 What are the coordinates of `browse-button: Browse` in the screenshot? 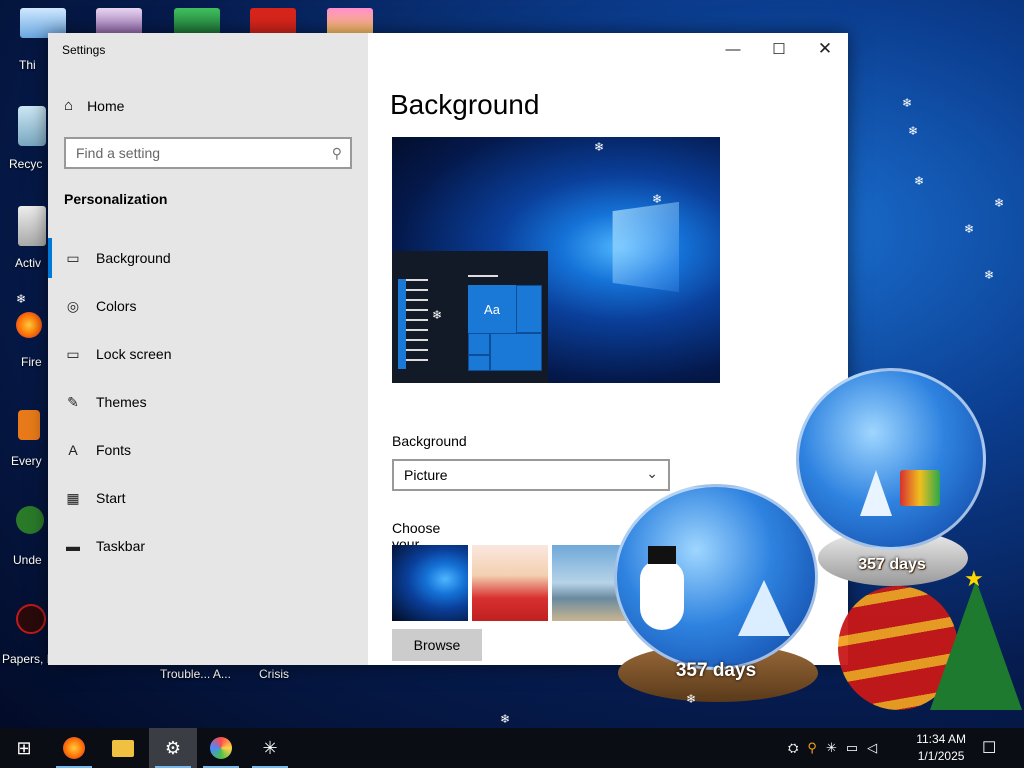 It's located at (437, 645).